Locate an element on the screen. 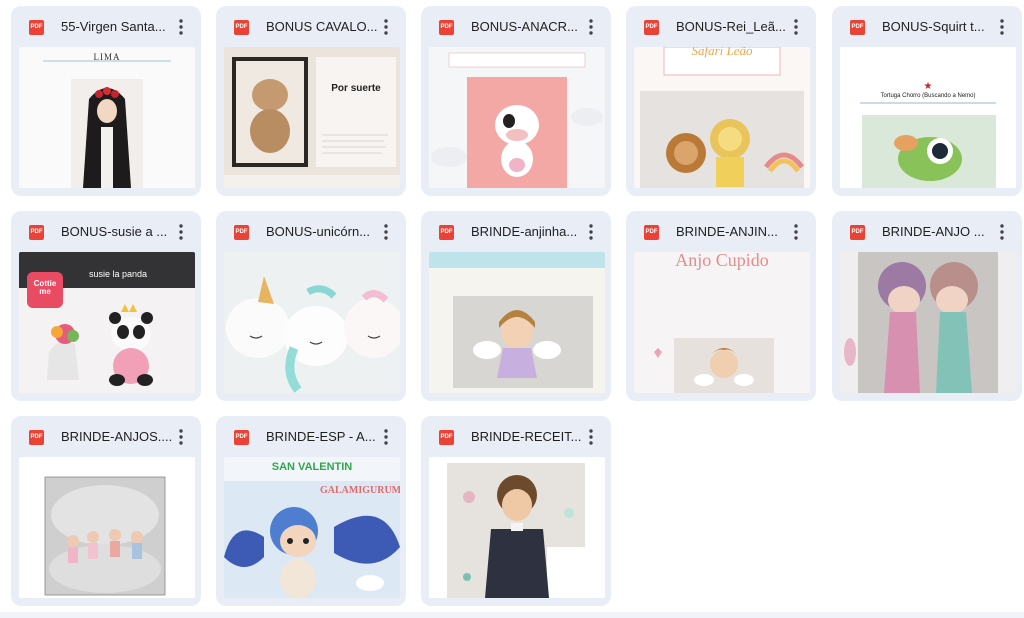  thumb-caption: Por suerte is located at coordinates (356, 88).